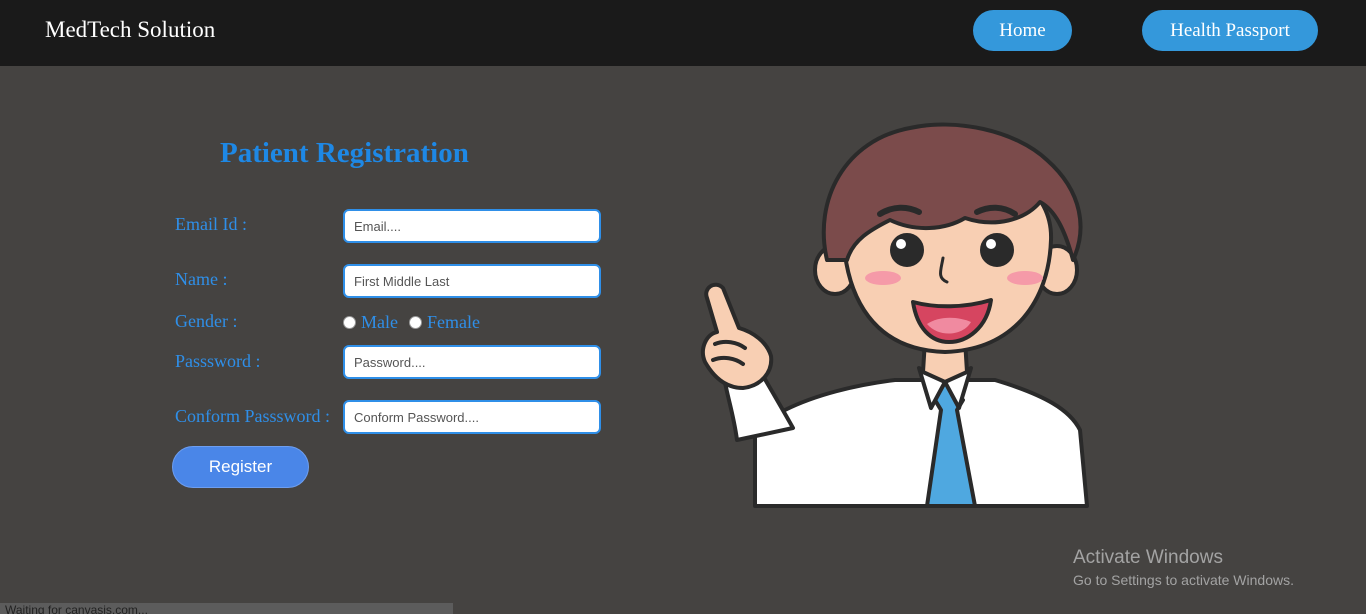 The width and height of the screenshot is (1366, 614). I want to click on gender-option-female: Female, so click(444, 322).